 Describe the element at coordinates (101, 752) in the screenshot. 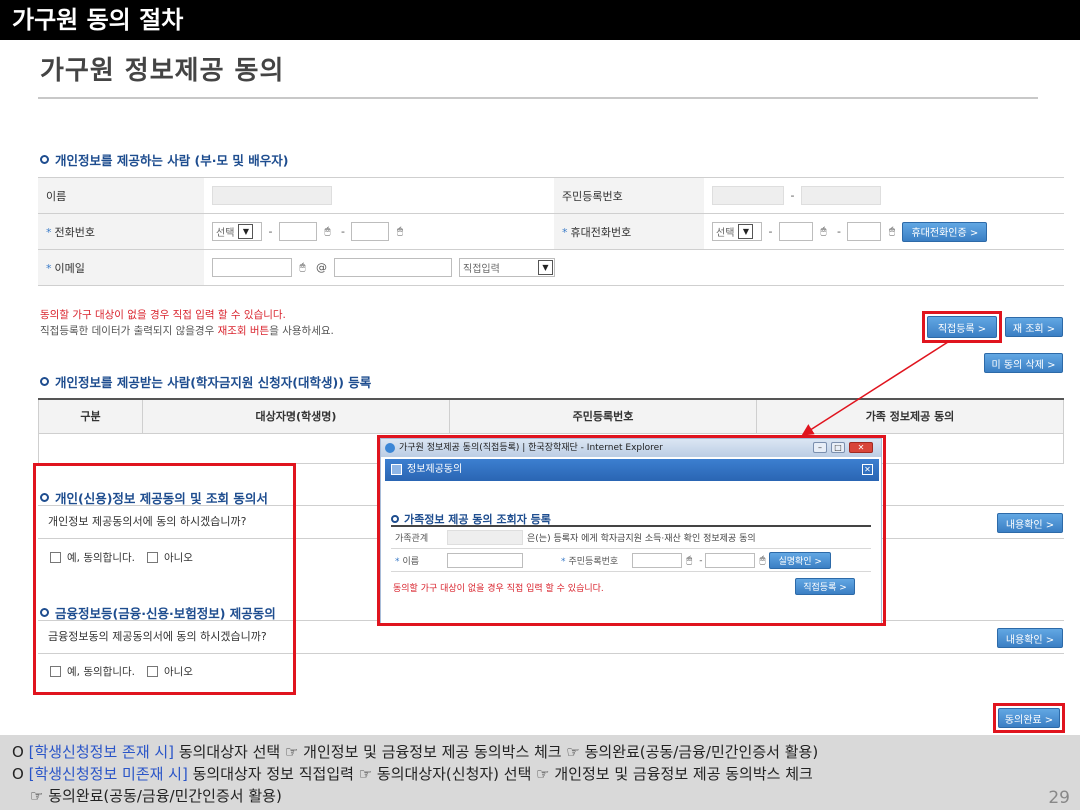

I see `instruction-line-1-highlight: [학생신청정보 존재 시]` at that location.